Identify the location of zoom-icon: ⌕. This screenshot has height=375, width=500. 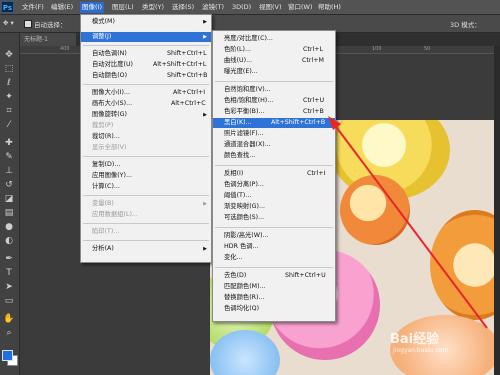
(9, 333).